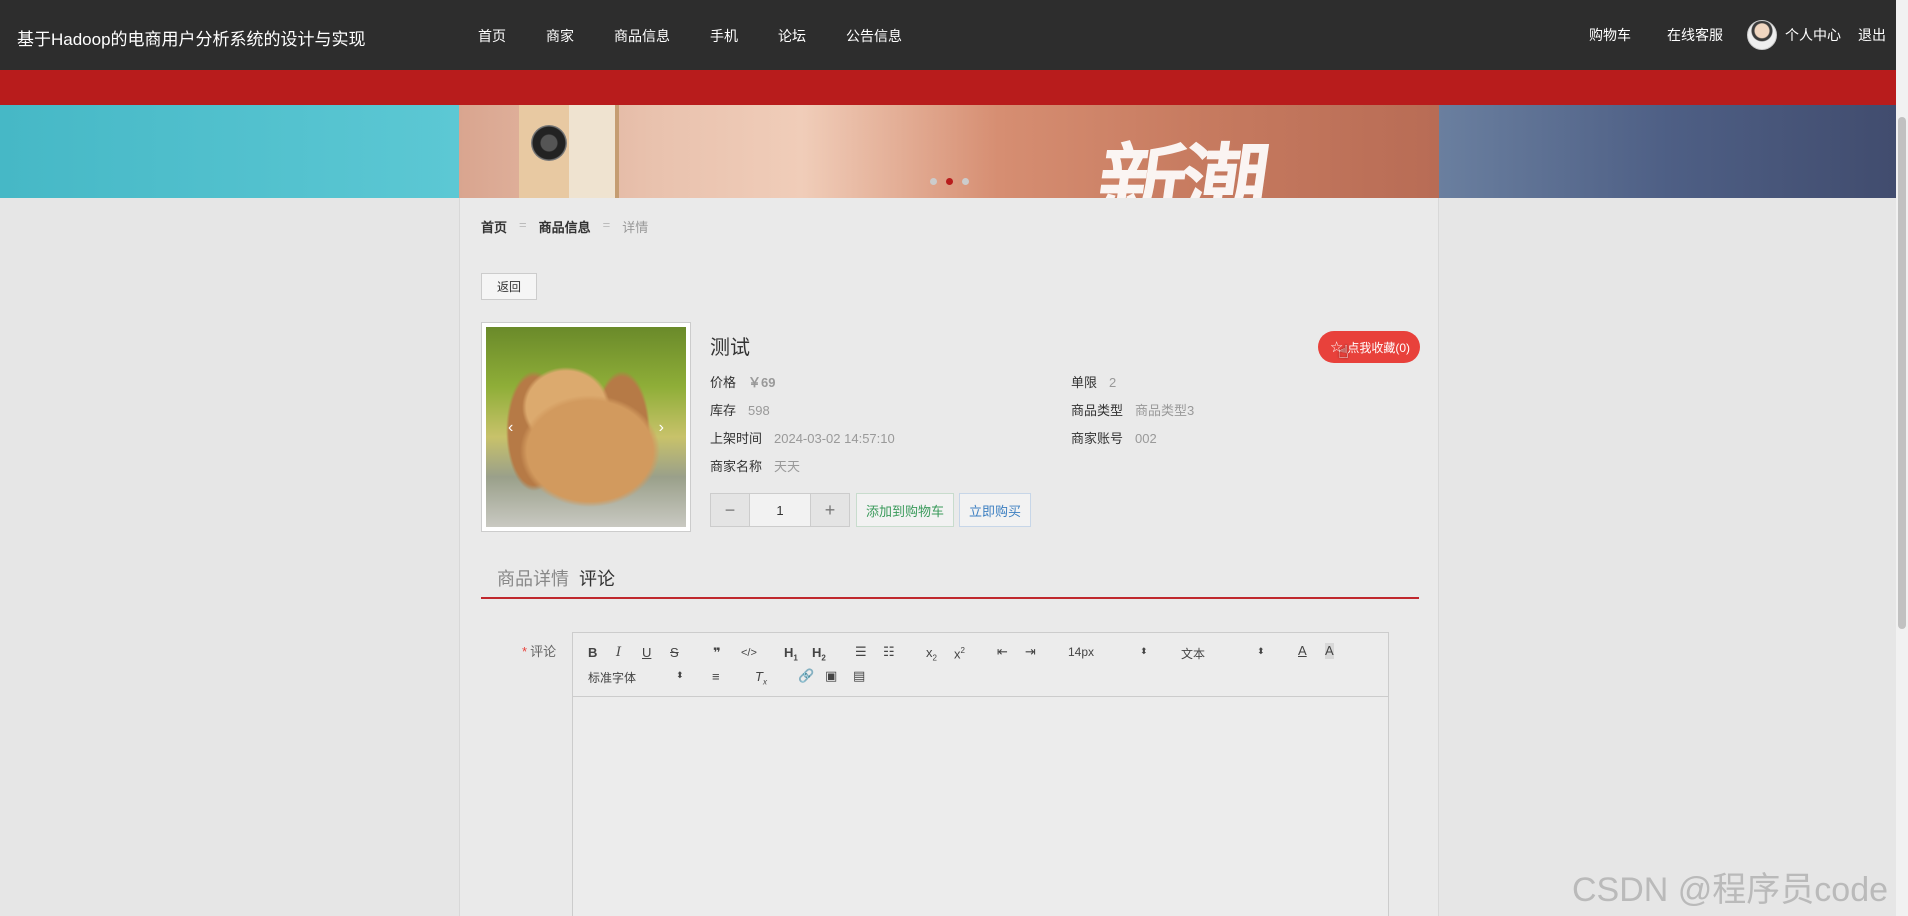 This screenshot has width=1908, height=916. Describe the element at coordinates (806, 676) in the screenshot. I see `link-icon: 🔗` at that location.